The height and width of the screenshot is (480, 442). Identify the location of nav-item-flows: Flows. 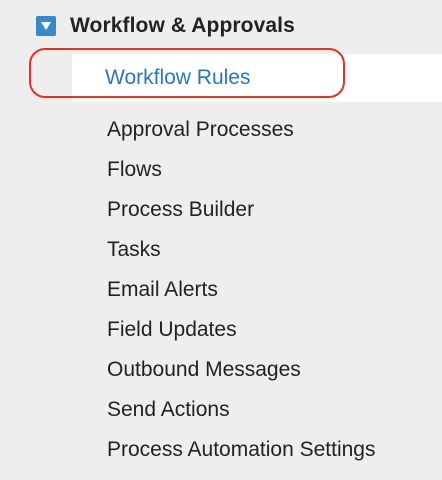
(241, 170).